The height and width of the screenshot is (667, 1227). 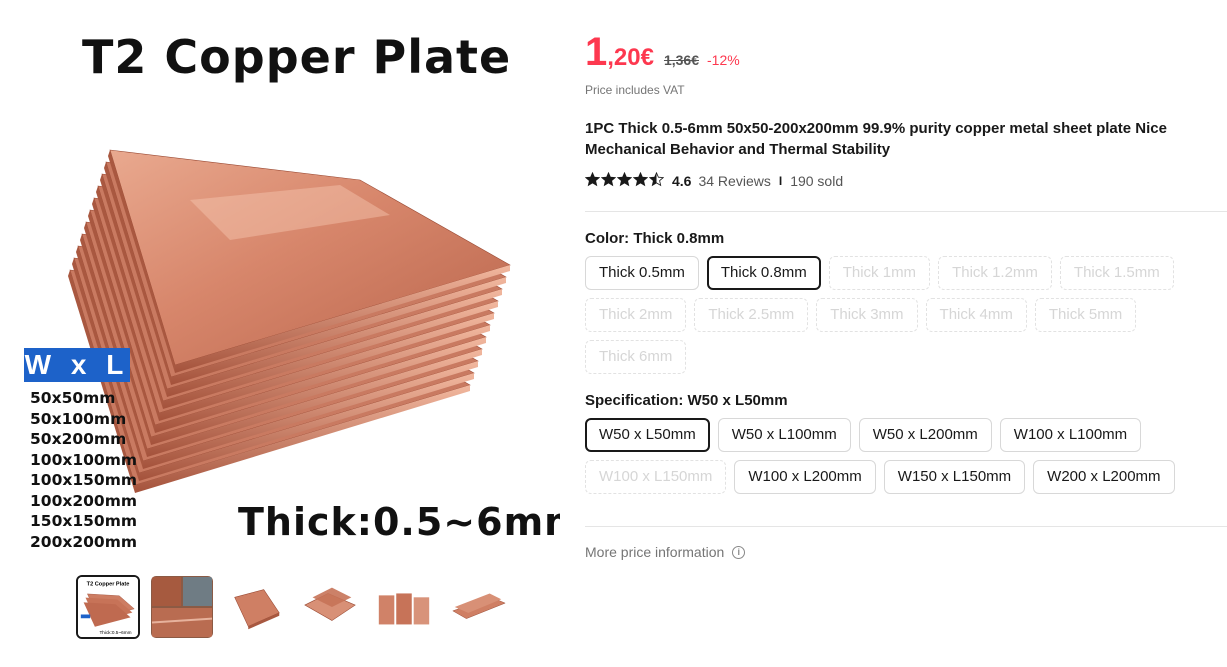 What do you see at coordinates (84, 500) in the screenshot?
I see `size-list-item: 100x200mm` at bounding box center [84, 500].